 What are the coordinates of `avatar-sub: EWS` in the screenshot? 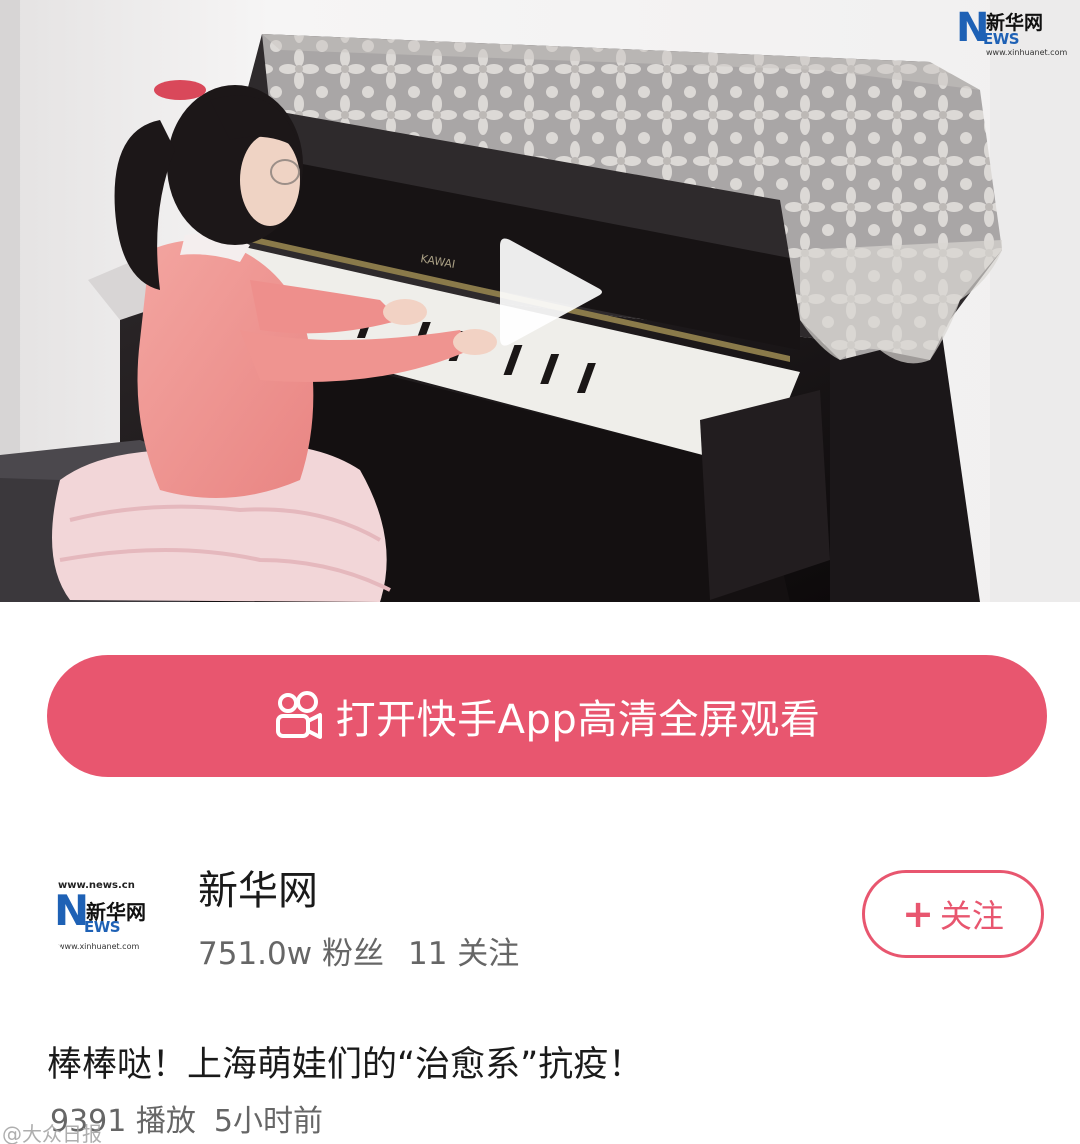 It's located at (102, 927).